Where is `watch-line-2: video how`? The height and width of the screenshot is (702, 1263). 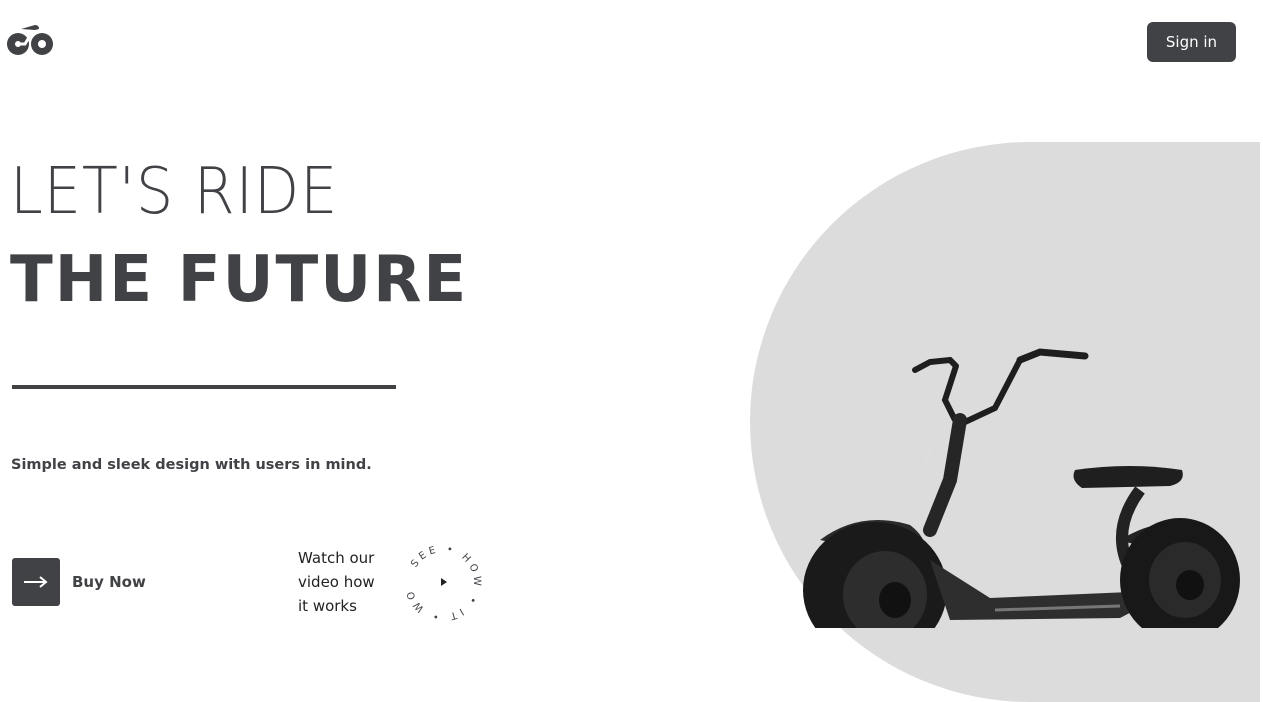 watch-line-2: video how is located at coordinates (336, 582).